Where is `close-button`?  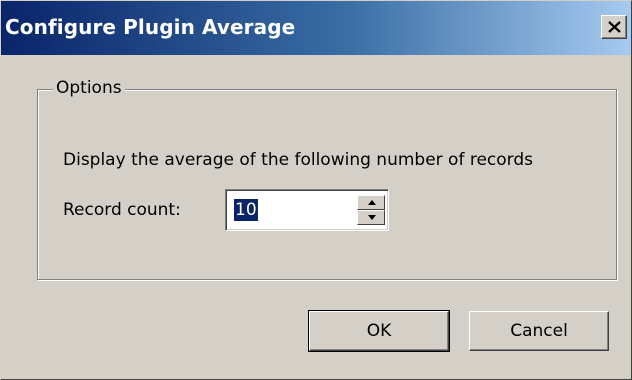 close-button is located at coordinates (614, 27).